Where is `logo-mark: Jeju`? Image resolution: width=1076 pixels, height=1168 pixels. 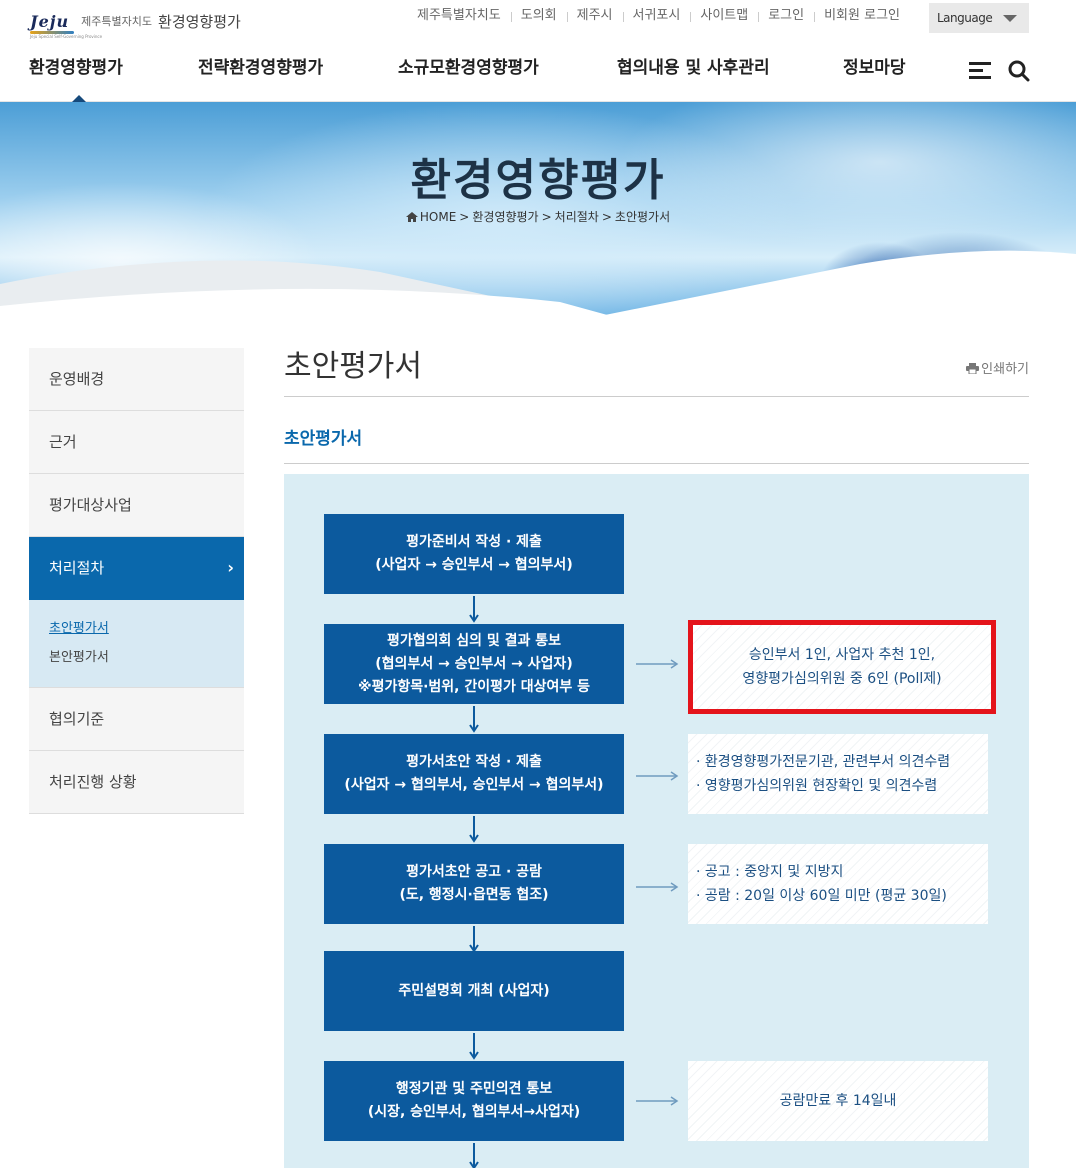 logo-mark: Jeju is located at coordinates (50, 21).